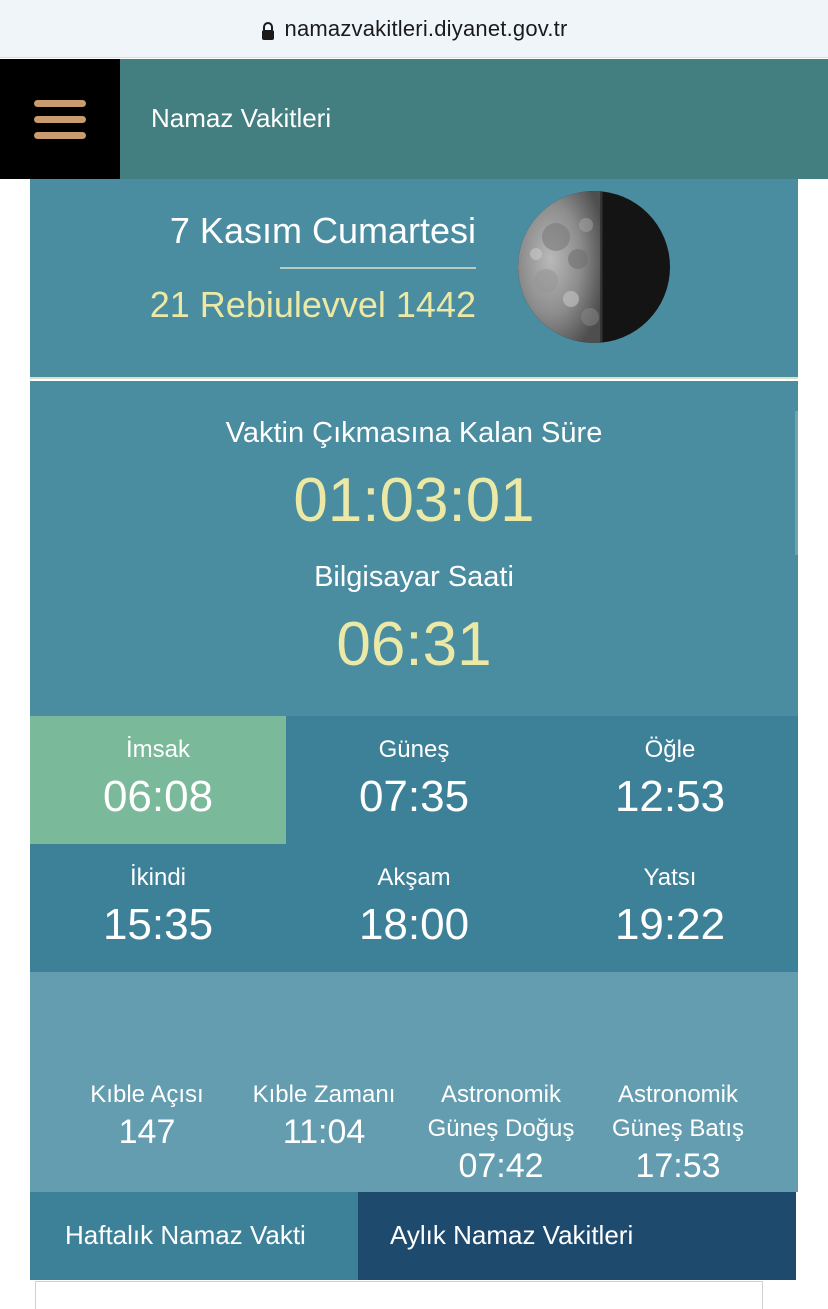 This screenshot has height=1309, width=828. Describe the element at coordinates (414, 877) in the screenshot. I see `prayer-name: Akşam` at that location.